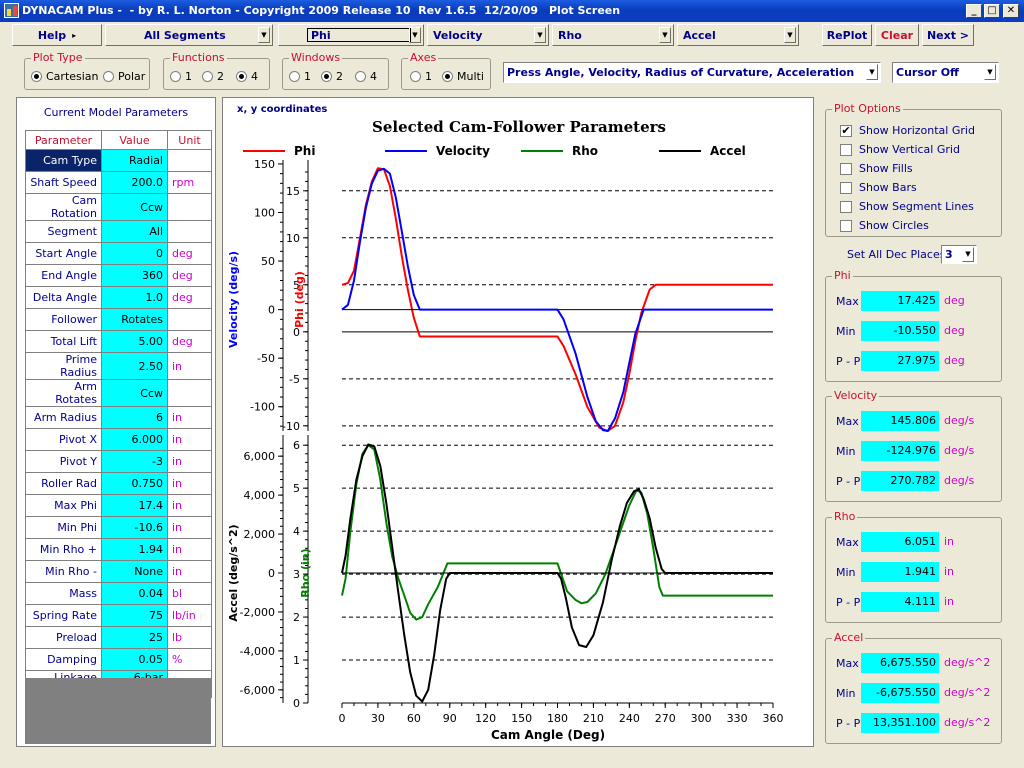 The image size is (1024, 768). I want to click on parameter-value: 25, so click(134, 637).